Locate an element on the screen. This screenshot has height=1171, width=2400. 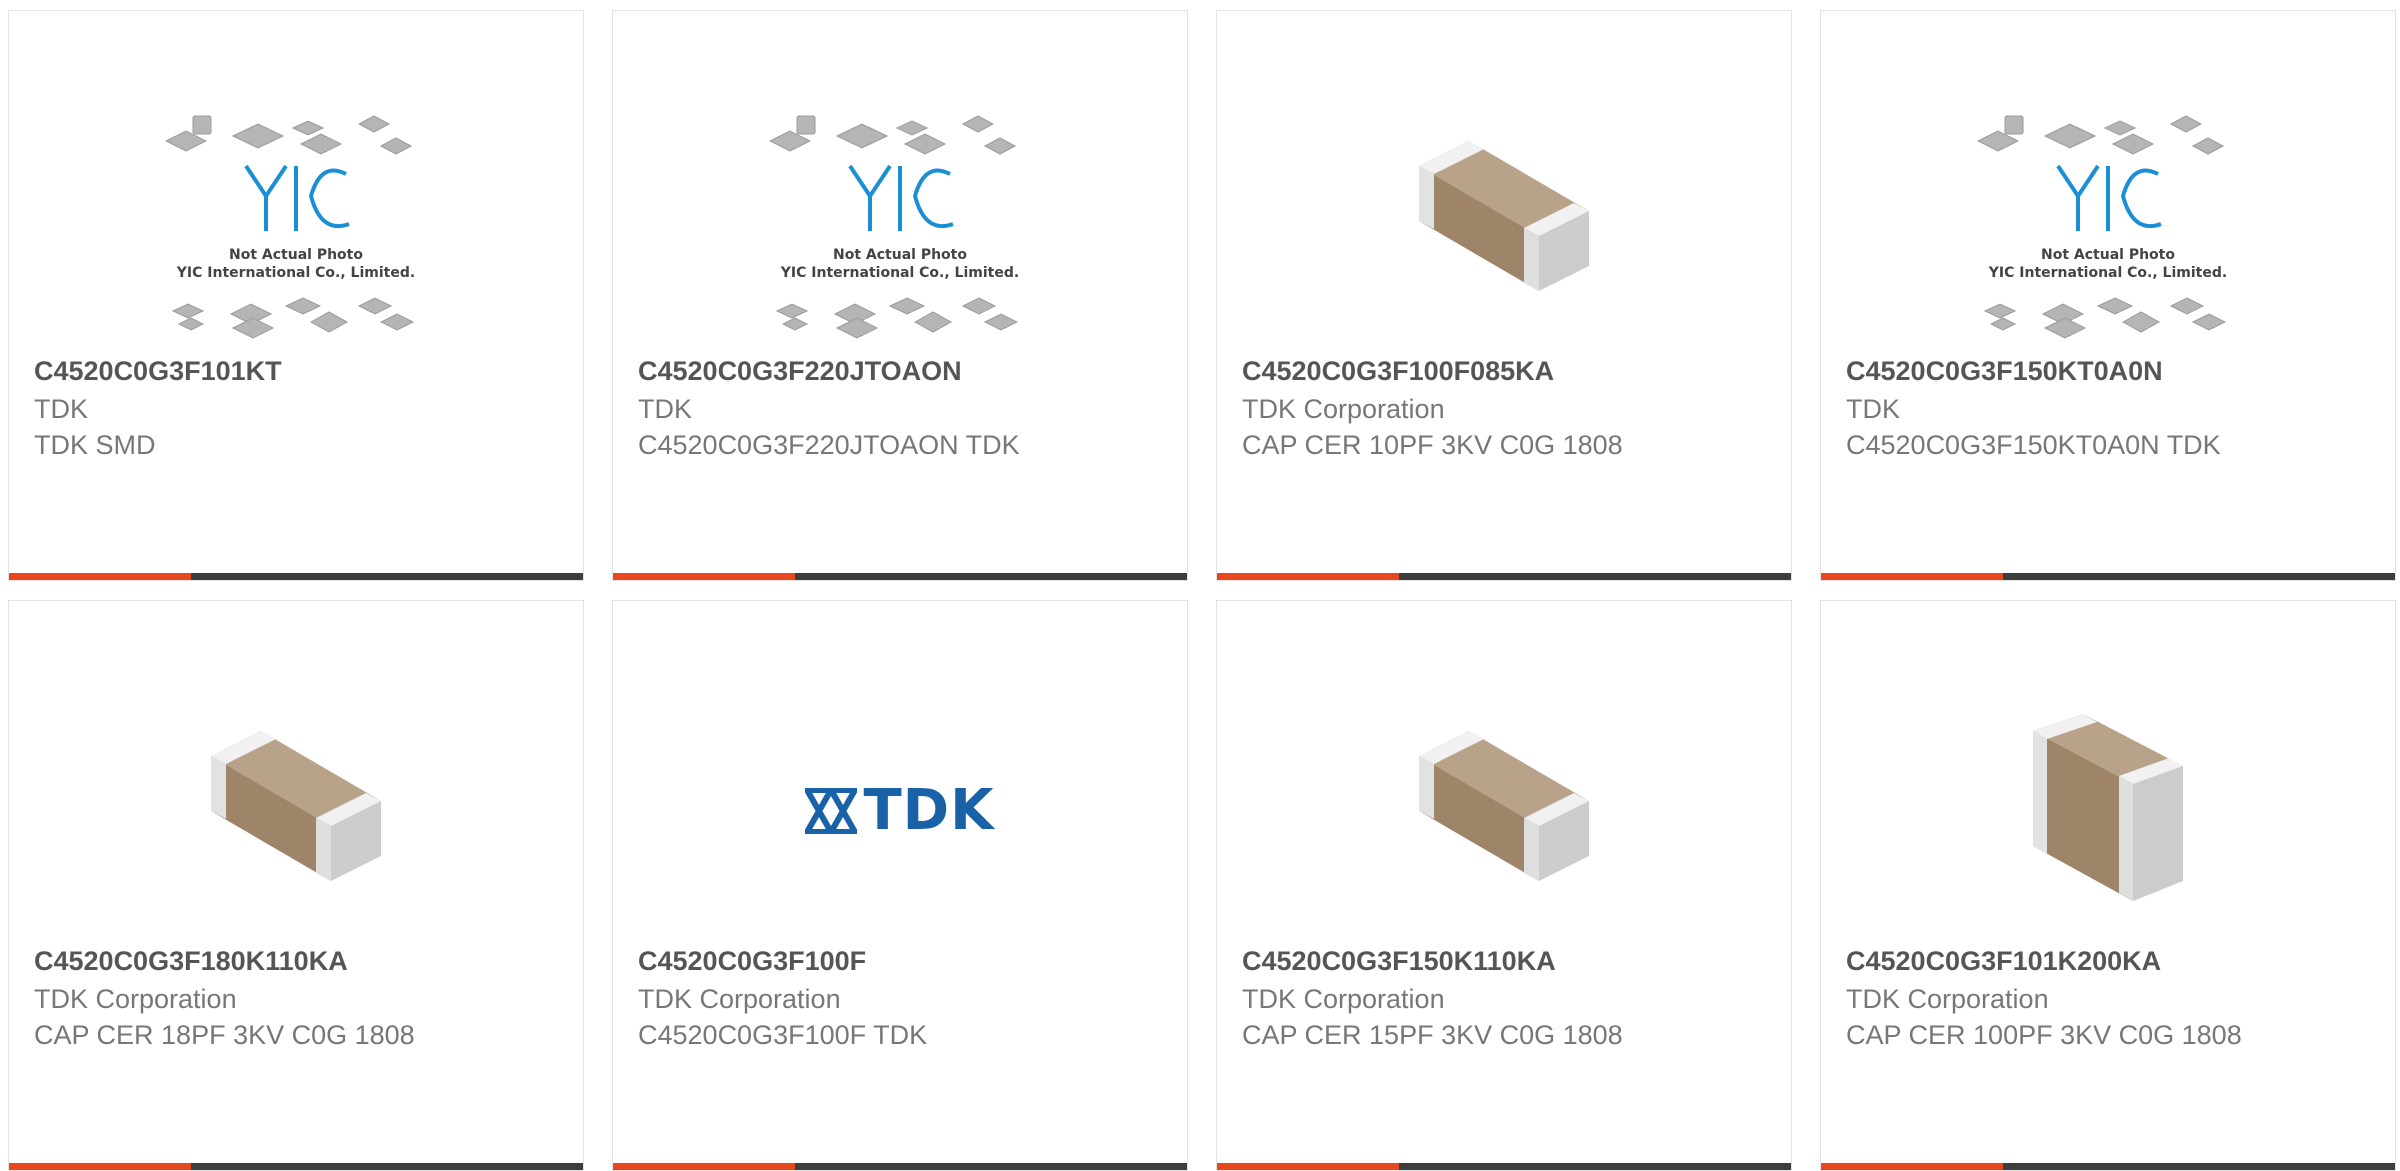
part-number: C4520C0G3F101KT is located at coordinates (158, 371).